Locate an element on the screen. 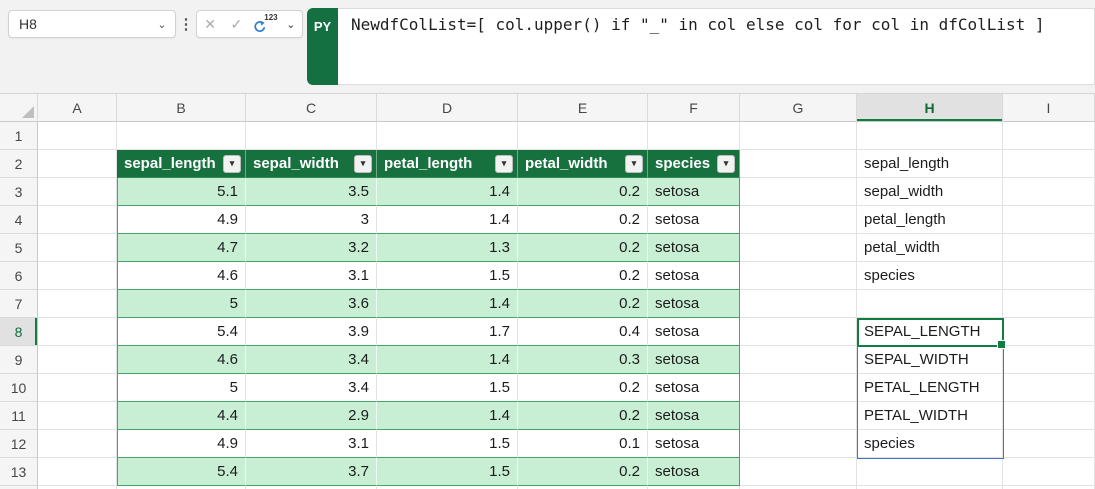  fill-handle is located at coordinates (1001, 344).